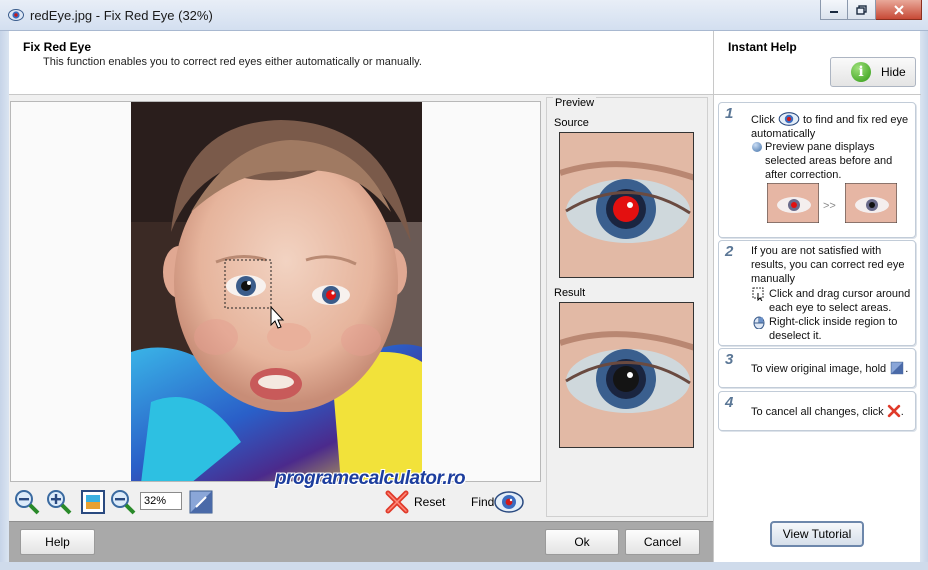  Describe the element at coordinates (861, 72) in the screenshot. I see `info-icon: i` at that location.